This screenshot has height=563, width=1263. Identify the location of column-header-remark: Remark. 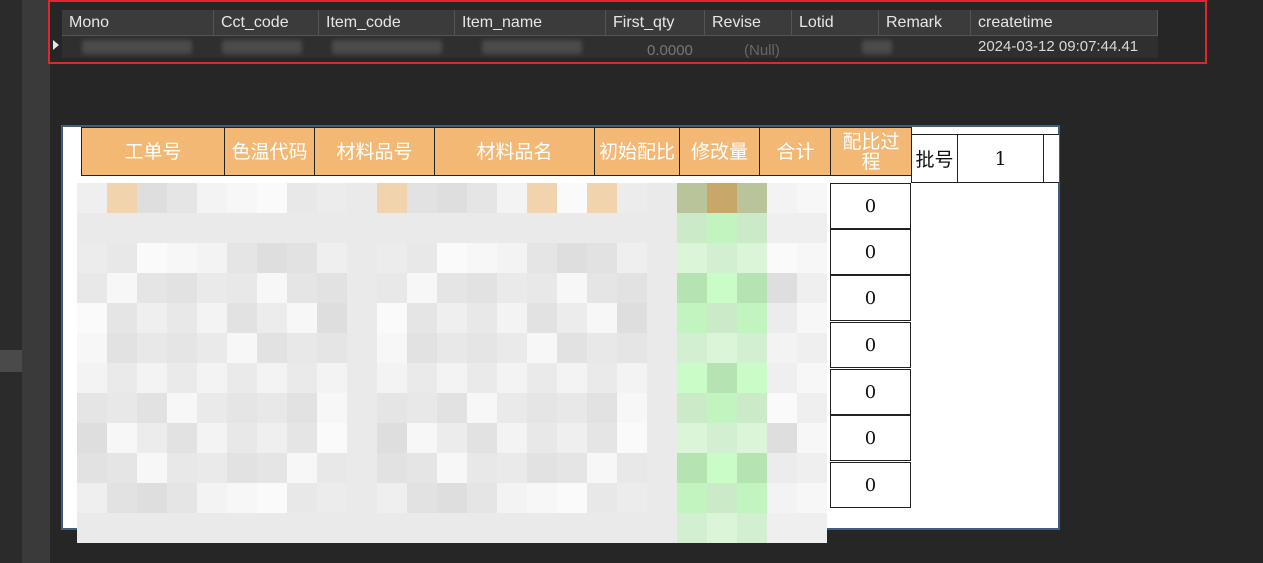
(925, 22).